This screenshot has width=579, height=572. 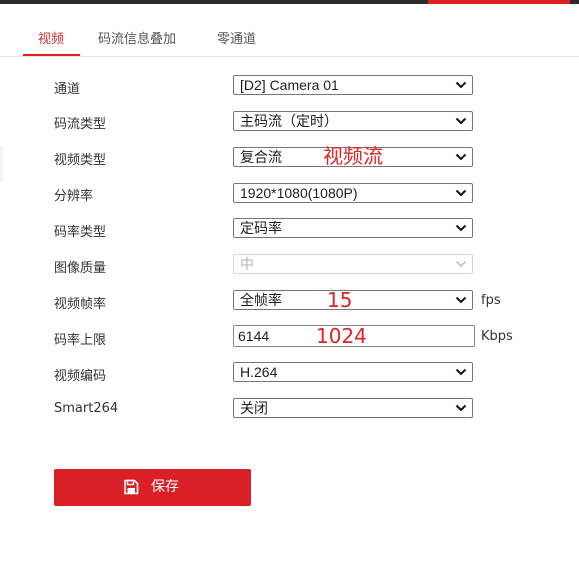 What do you see at coordinates (1, 164) in the screenshot?
I see `left-edge-marker` at bounding box center [1, 164].